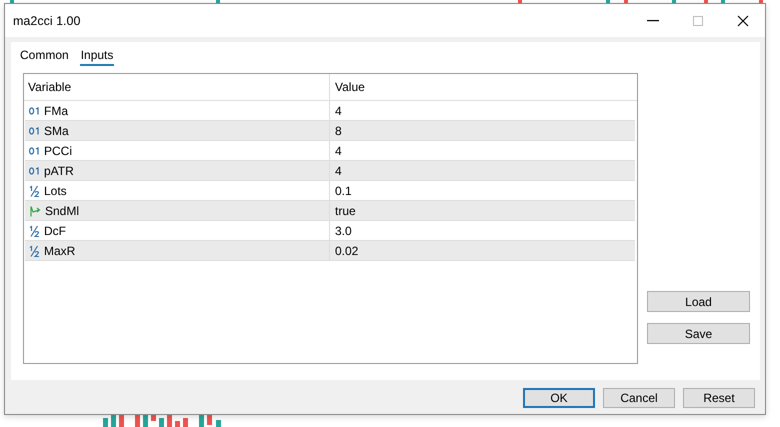  What do you see at coordinates (35, 210) in the screenshot?
I see `boolean-arrow-icon` at bounding box center [35, 210].